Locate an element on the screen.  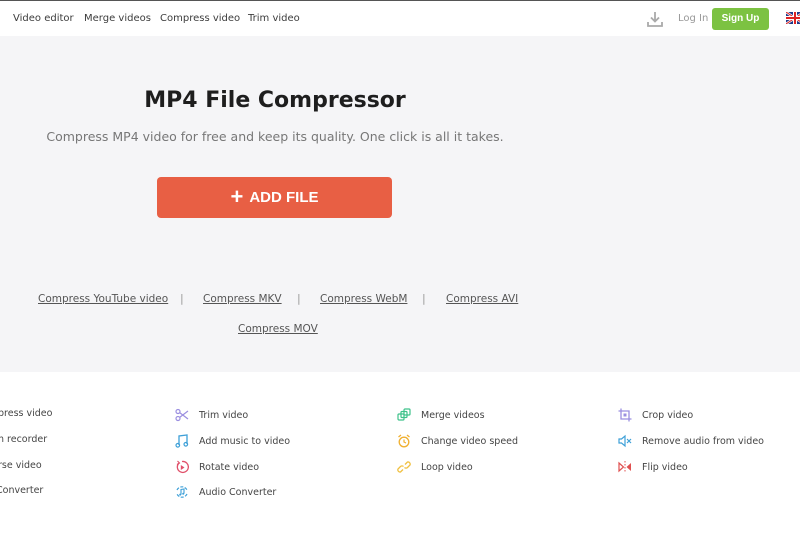
tool-trim-video: Trim video is located at coordinates (211, 415).